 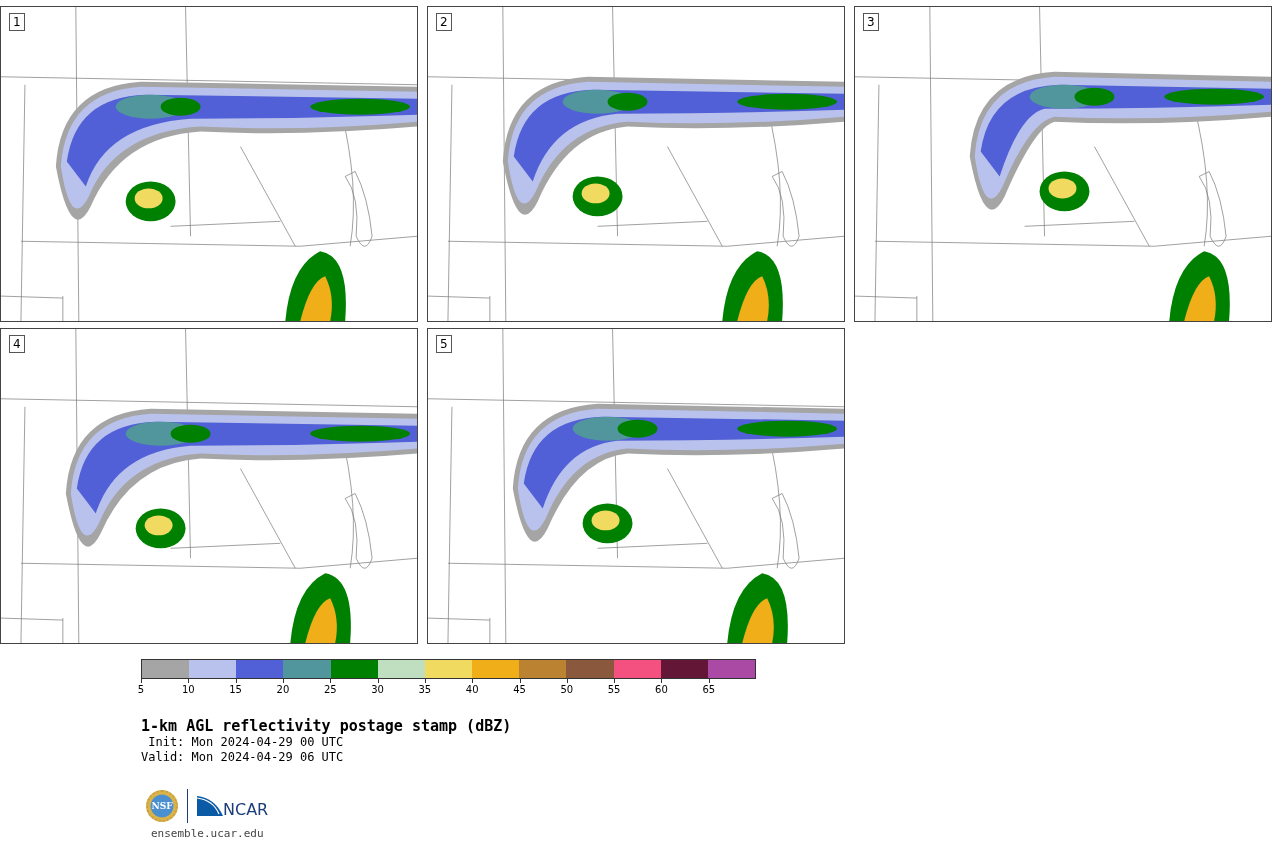 What do you see at coordinates (141, 689) in the screenshot?
I see `tick-label: 5` at bounding box center [141, 689].